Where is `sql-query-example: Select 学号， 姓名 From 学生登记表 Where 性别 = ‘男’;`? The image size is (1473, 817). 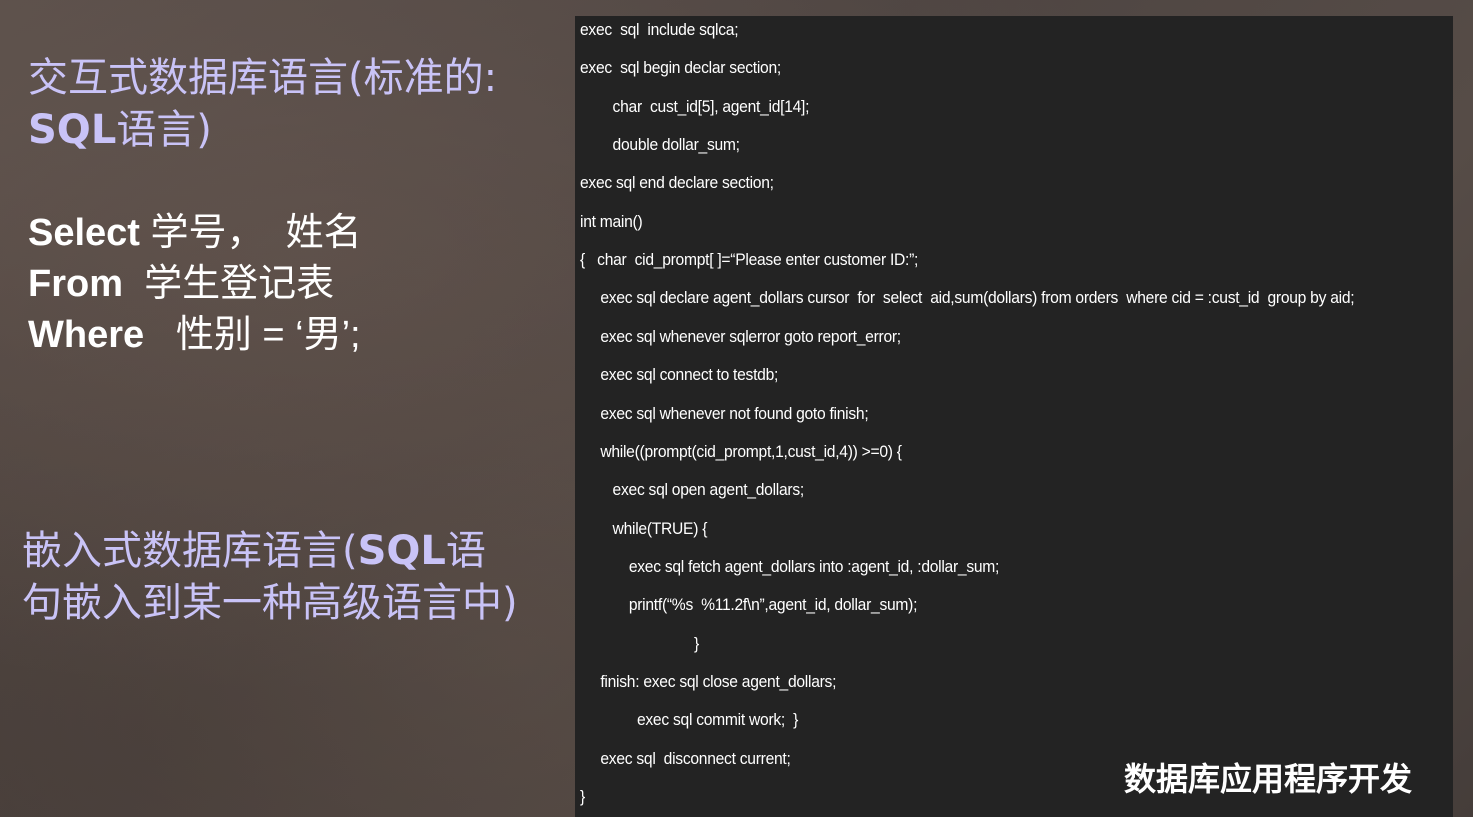
sql-query-example: Select 学号， 姓名 From 学生登记表 Where 性别 = ‘男’; is located at coordinates (195, 284).